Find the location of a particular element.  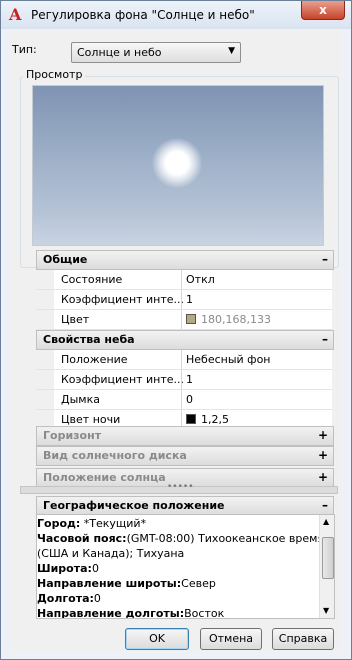

grip-icon: ••••• is located at coordinates (180, 487).